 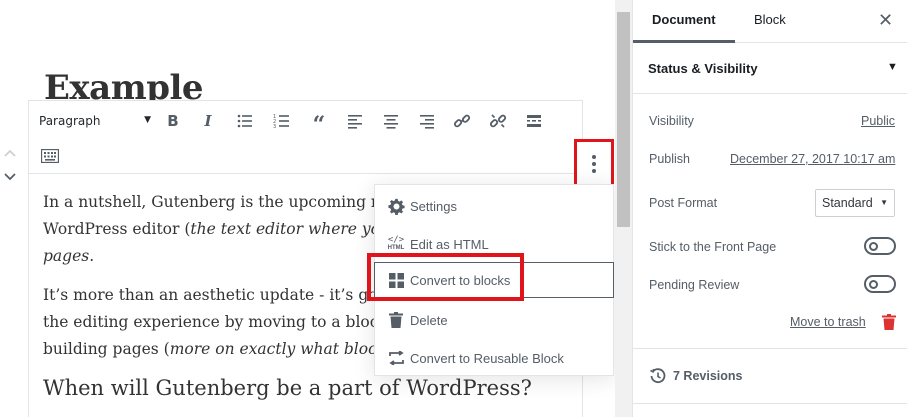 I want to click on unlink-icon, so click(x=498, y=121).